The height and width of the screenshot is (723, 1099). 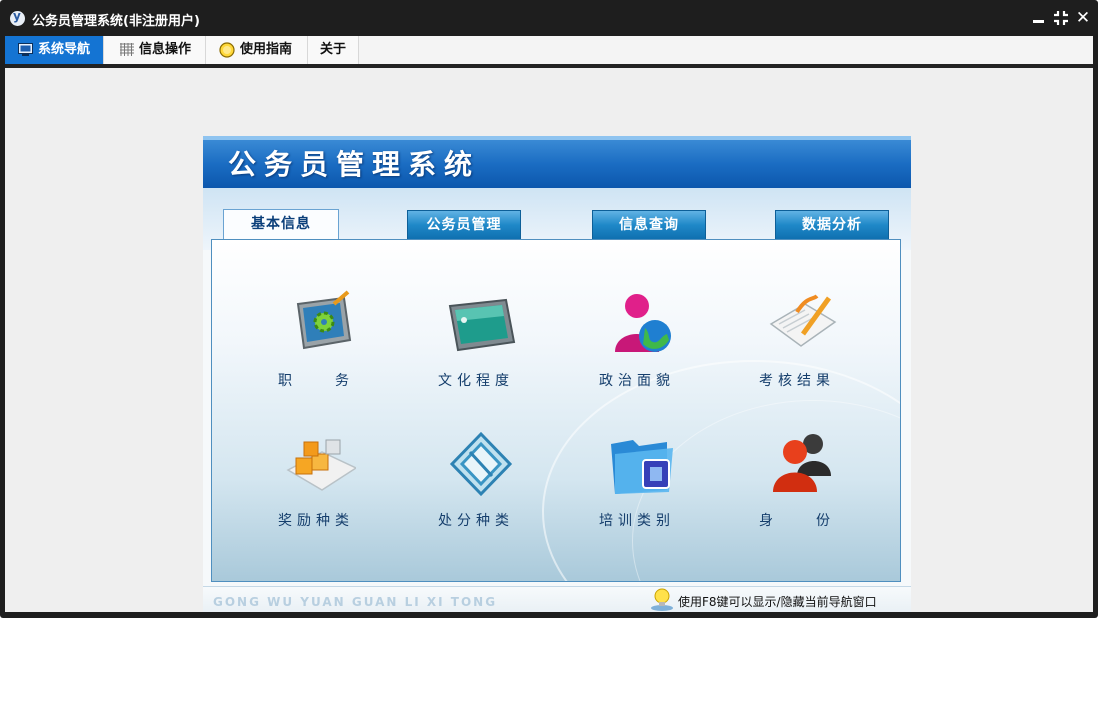 I want to click on tab-label: 系统导航, so click(x=64, y=49).